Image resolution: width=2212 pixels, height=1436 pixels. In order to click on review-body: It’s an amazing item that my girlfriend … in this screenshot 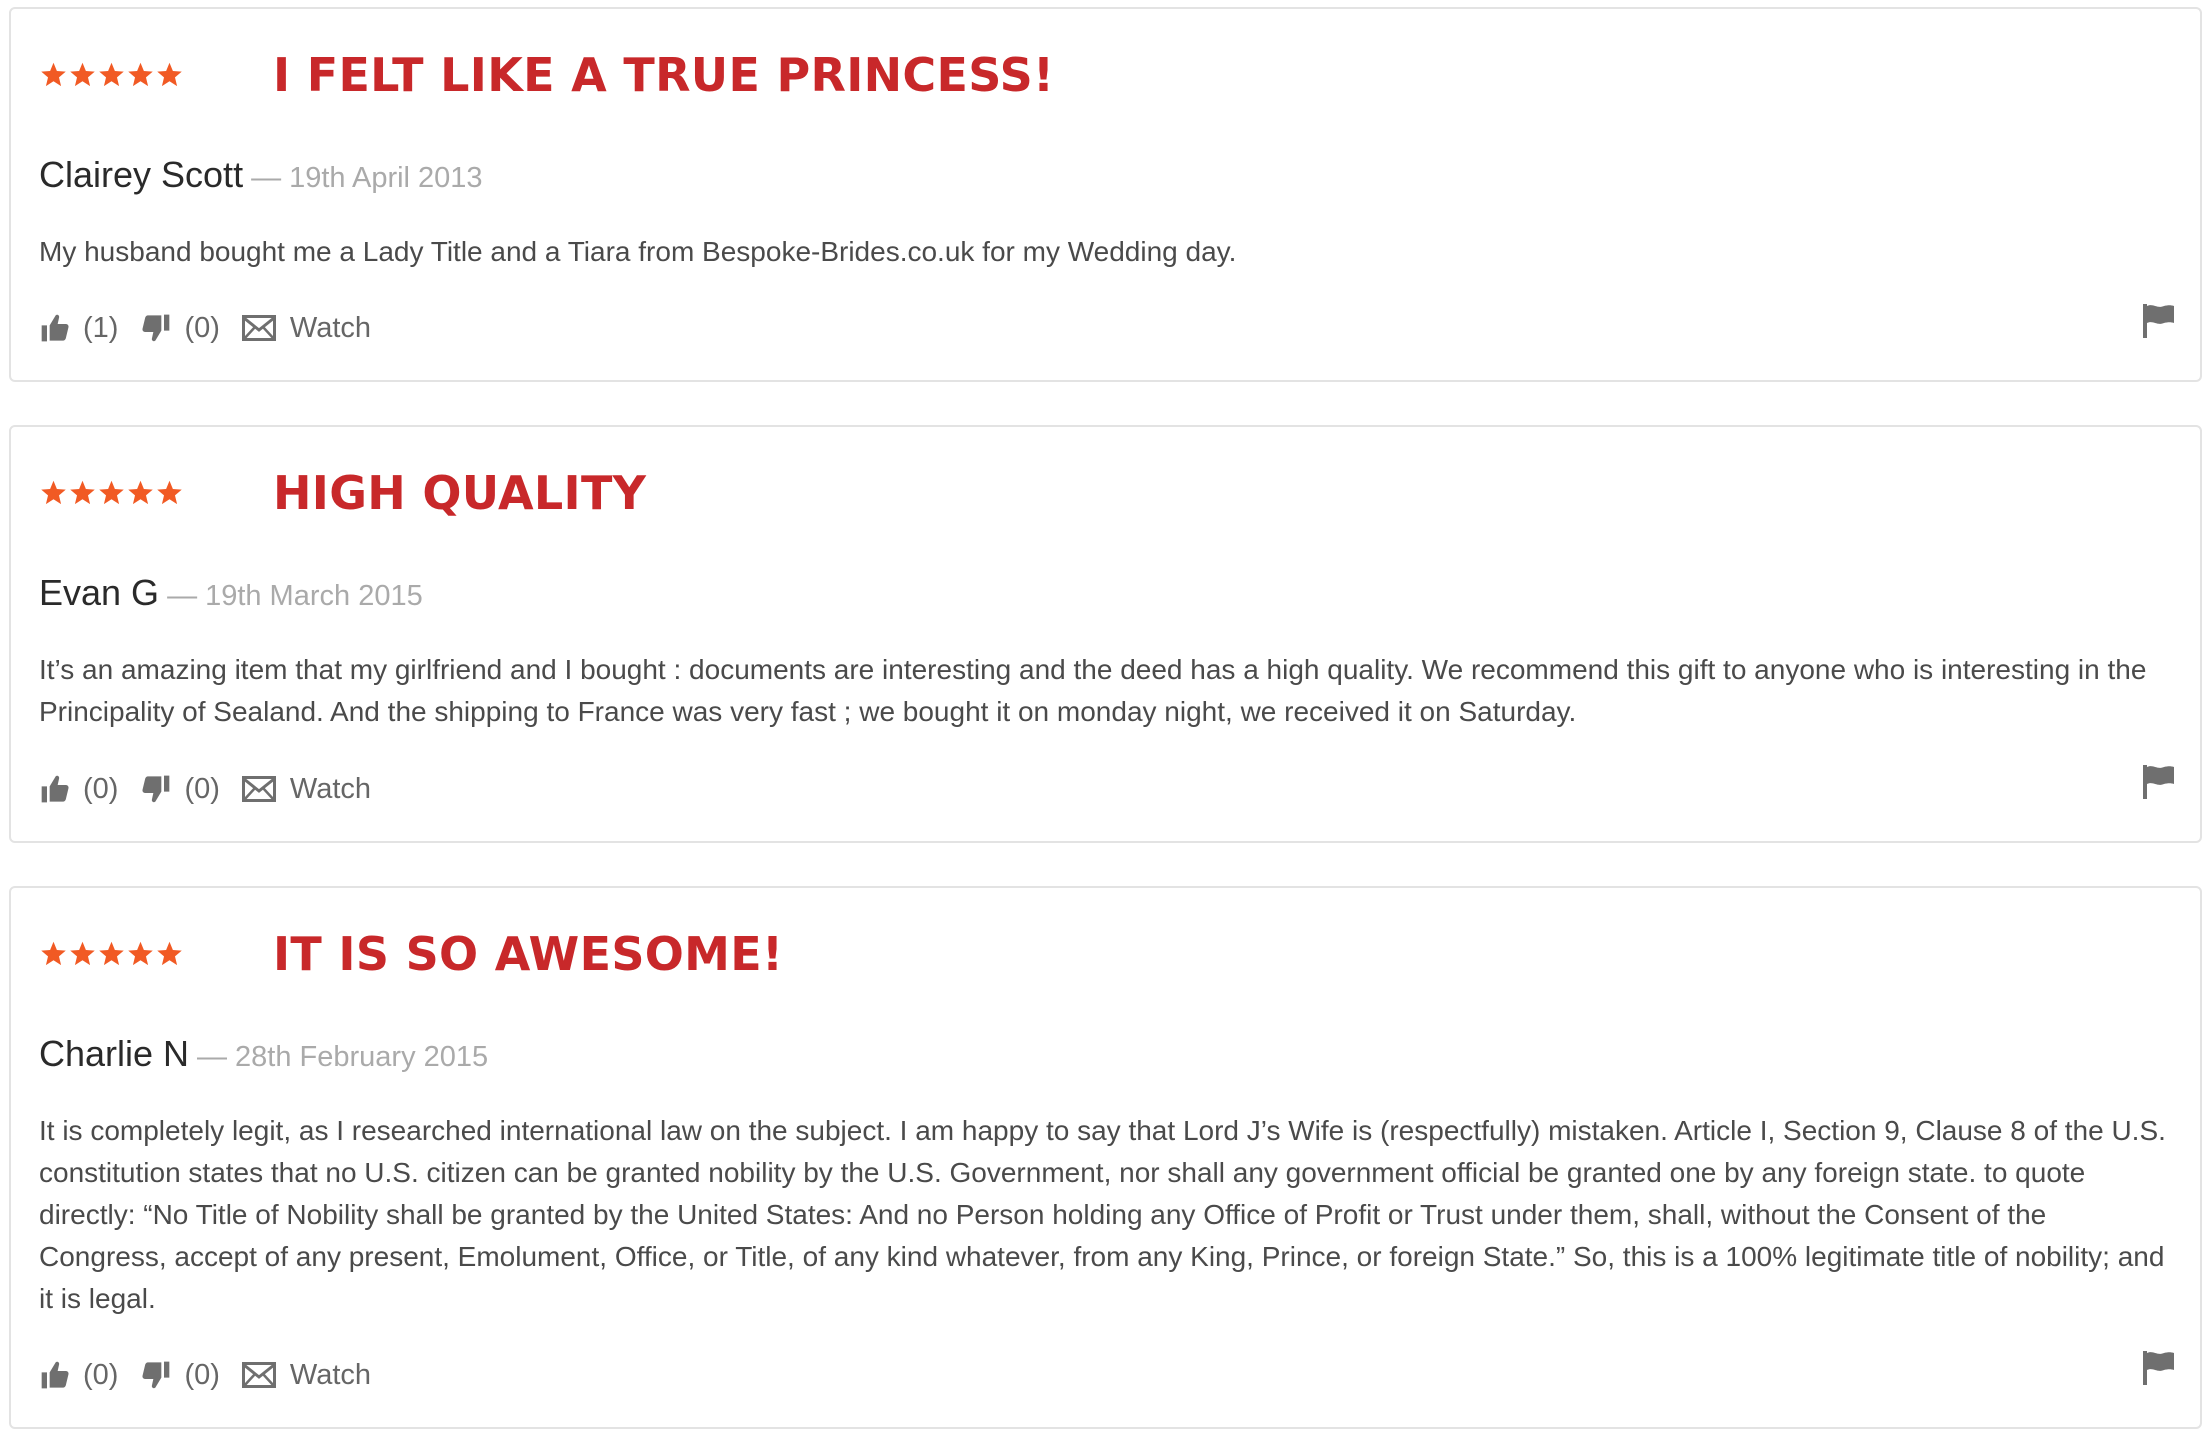, I will do `click(1093, 690)`.